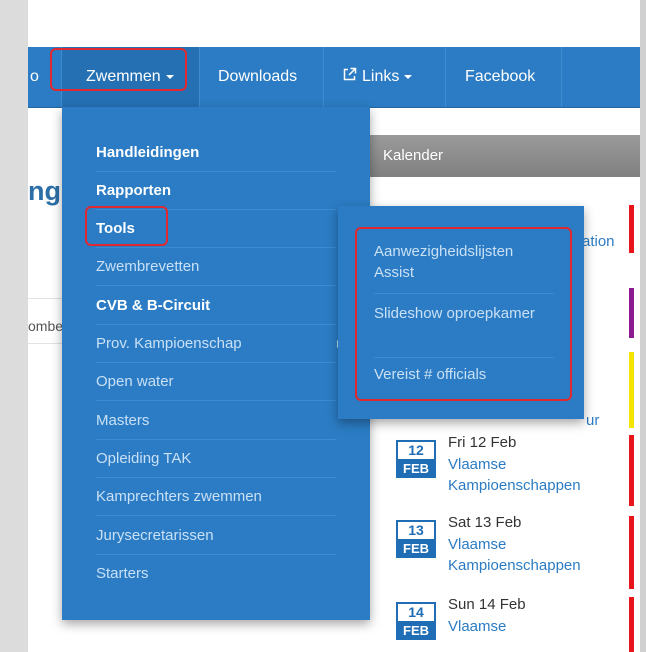 The height and width of the screenshot is (652, 646). What do you see at coordinates (126, 226) in the screenshot?
I see `tools-highlight-box` at bounding box center [126, 226].